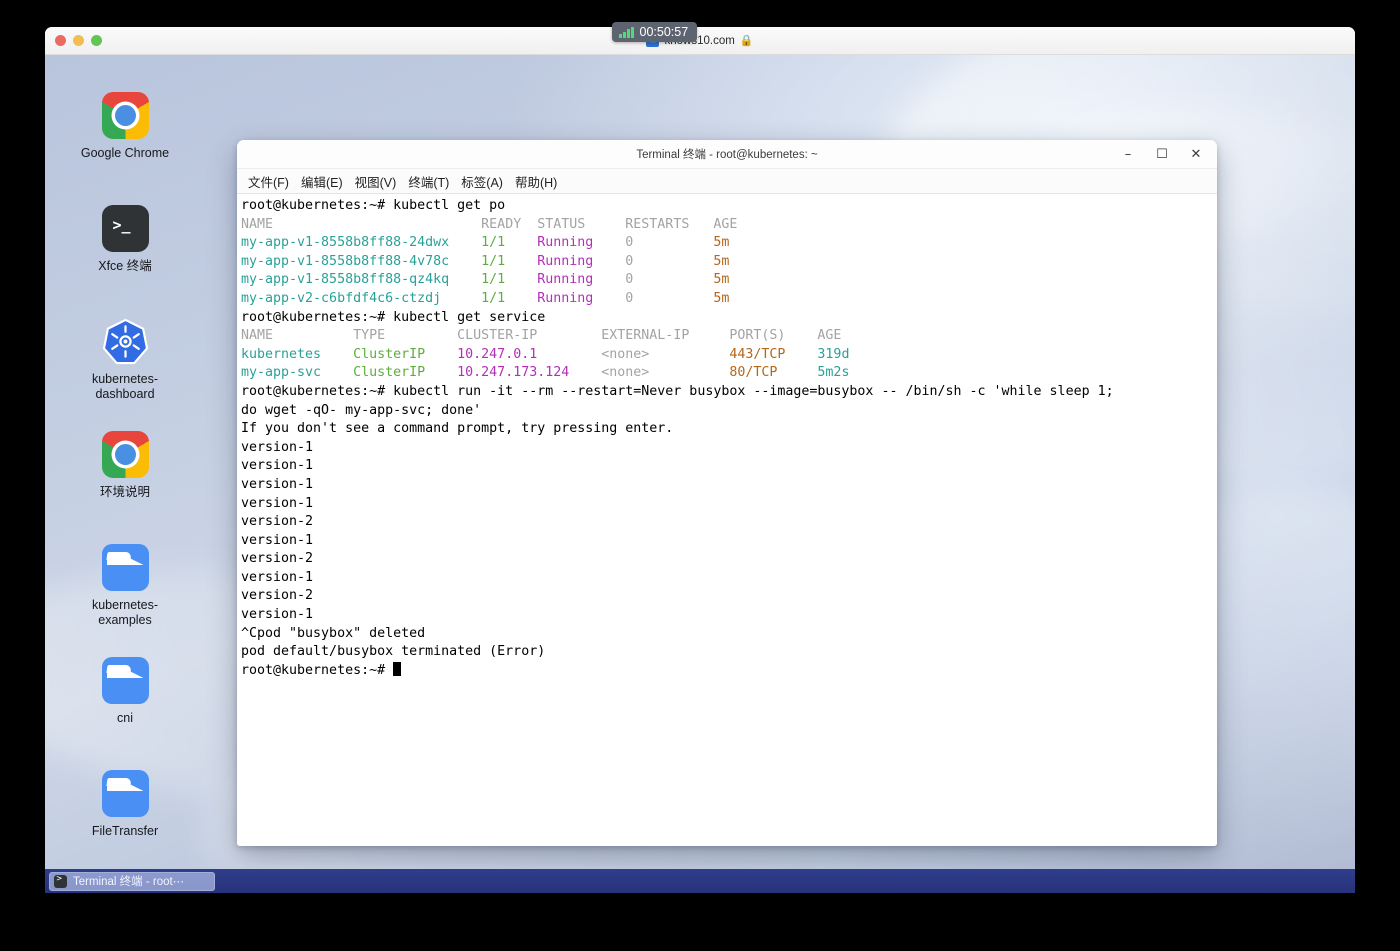 The image size is (1400, 951). What do you see at coordinates (129, 882) in the screenshot?
I see `taskbar-item-label: Terminal 终端 - root⋯` at bounding box center [129, 882].